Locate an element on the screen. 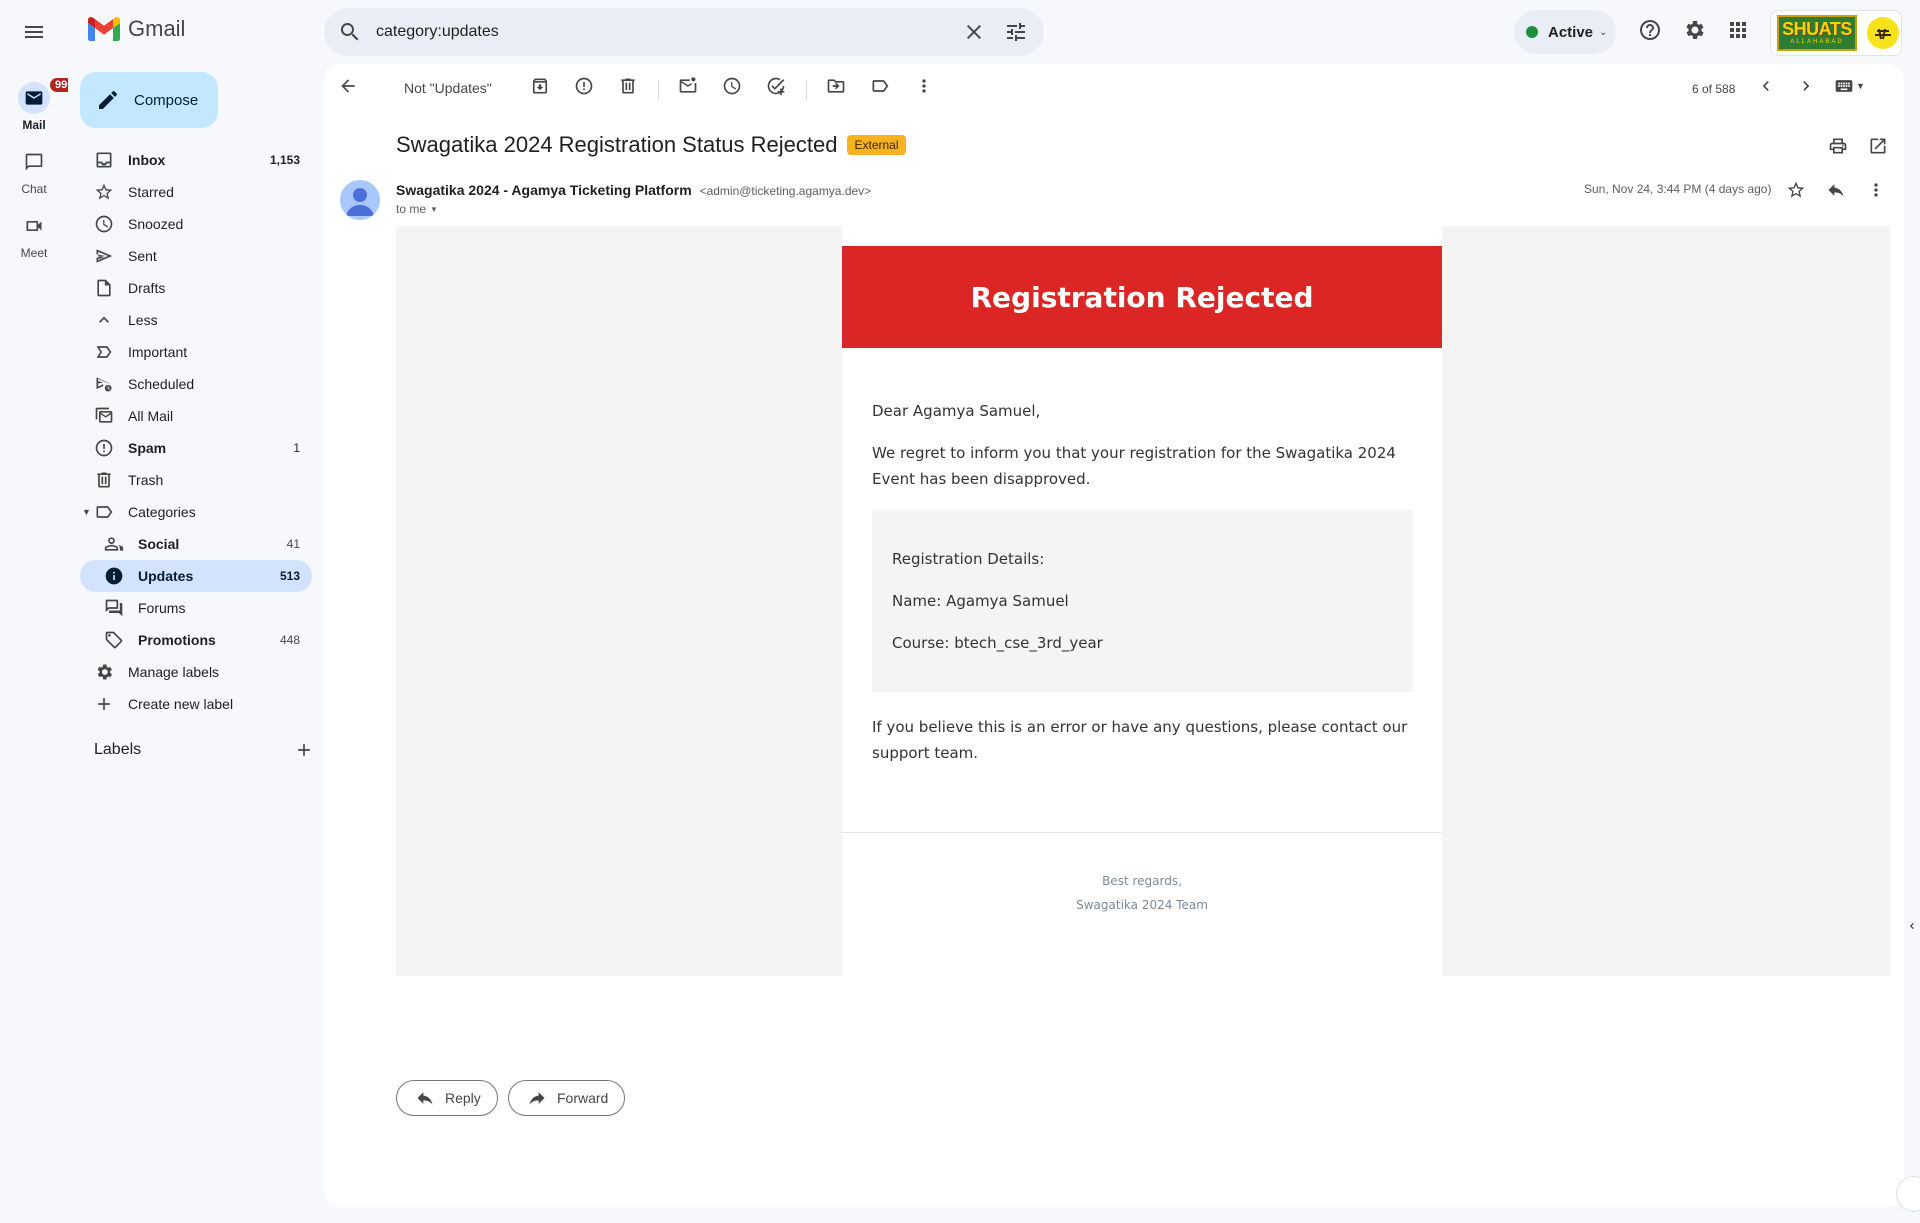 Image resolution: width=1920 pixels, height=1223 pixels. gear-icon is located at coordinates (104, 672).